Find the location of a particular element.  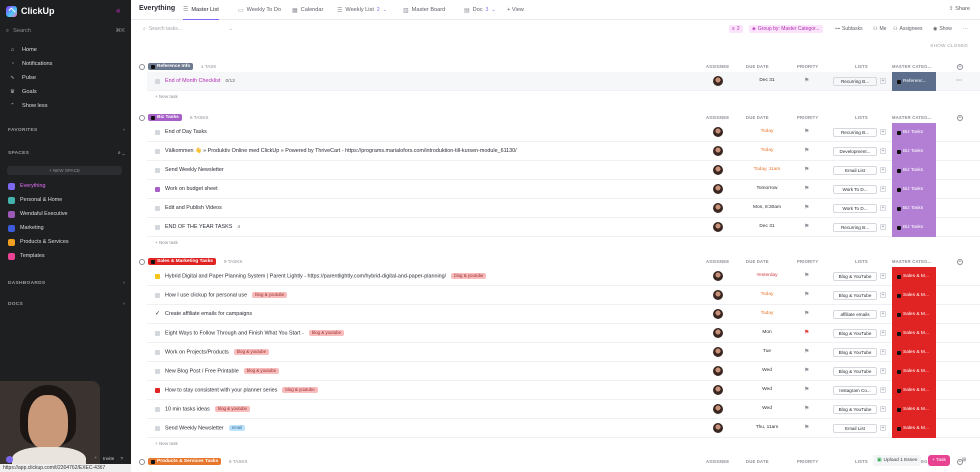

due-date: Dec 31 is located at coordinates (767, 226).